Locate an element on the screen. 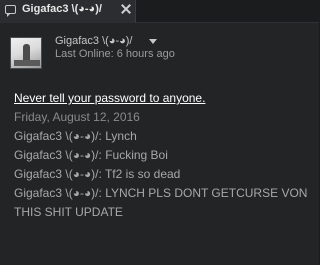 The width and height of the screenshot is (320, 265). last-online-status: Last Online: 6 hours ago is located at coordinates (115, 54).